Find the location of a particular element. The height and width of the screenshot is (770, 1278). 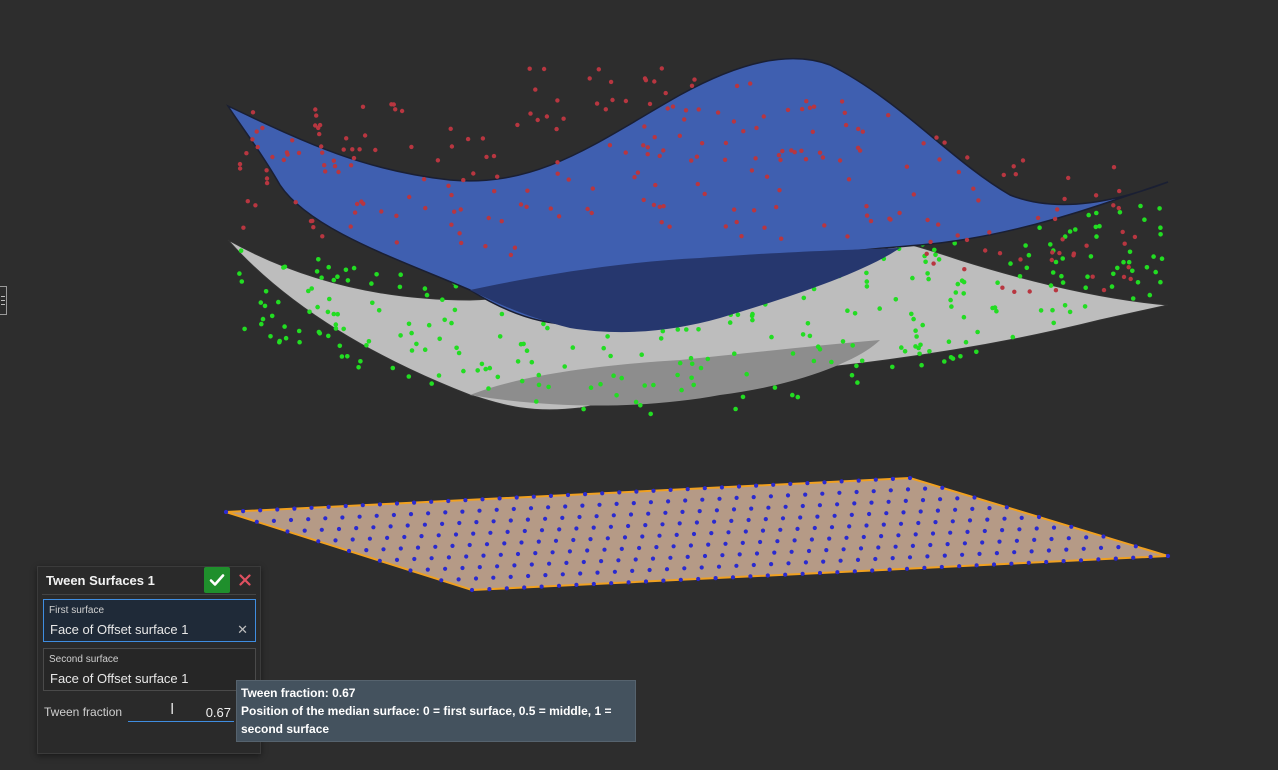

title-divider is located at coordinates (149, 594).